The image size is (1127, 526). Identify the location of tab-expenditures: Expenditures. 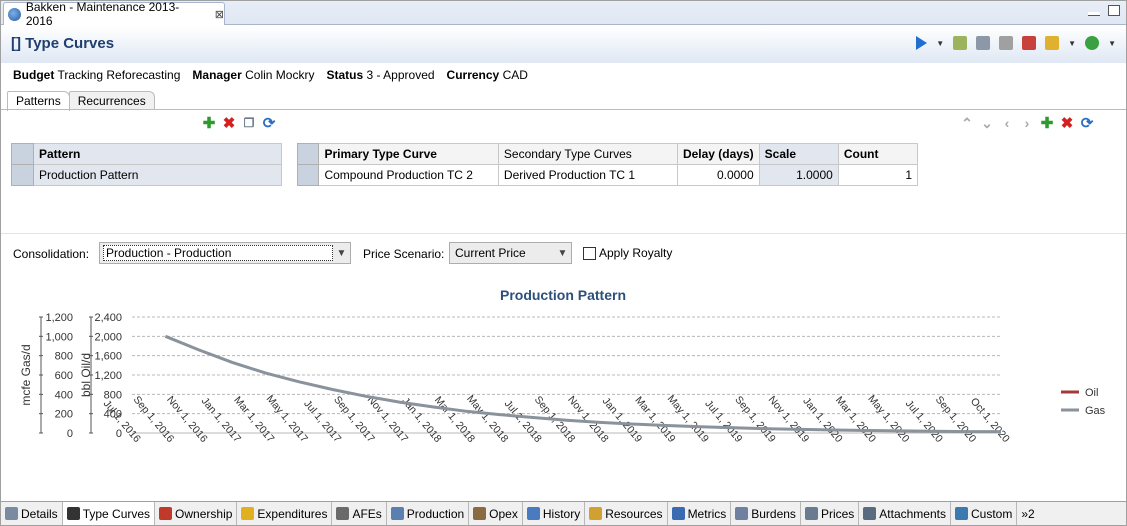
(285, 513).